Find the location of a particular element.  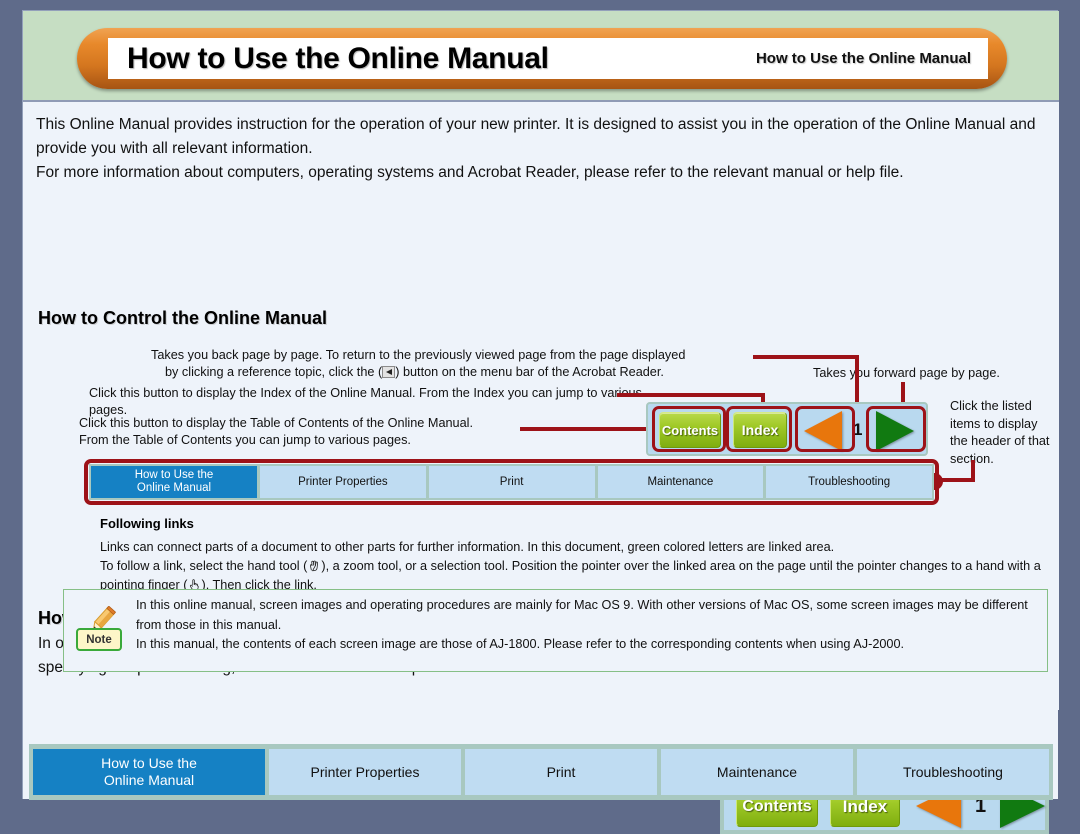

highlight-index-button is located at coordinates (759, 429).